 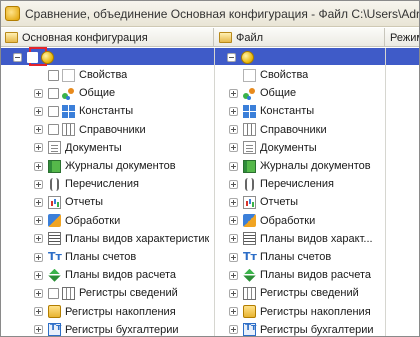 I want to click on tree-item-label: Константы, so click(x=106, y=111).